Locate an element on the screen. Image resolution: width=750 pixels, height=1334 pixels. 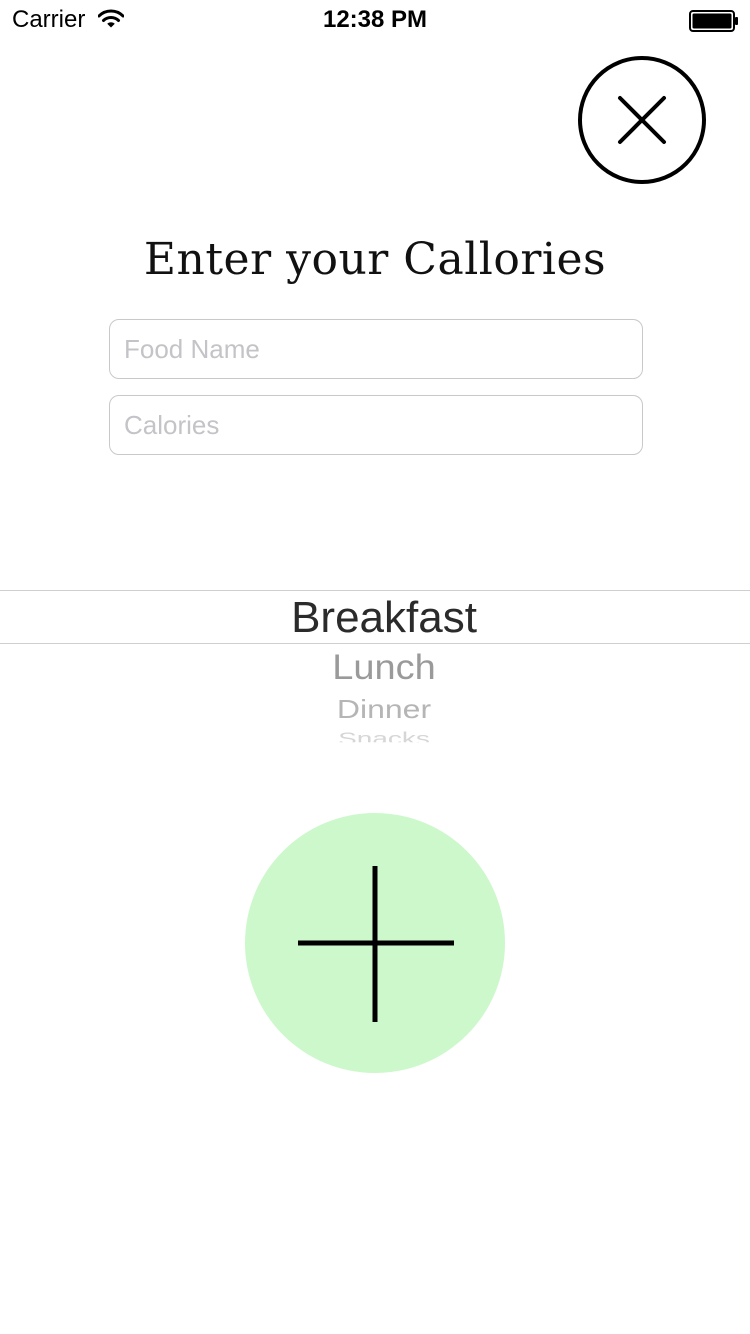
plus-icon is located at coordinates (376, 944).